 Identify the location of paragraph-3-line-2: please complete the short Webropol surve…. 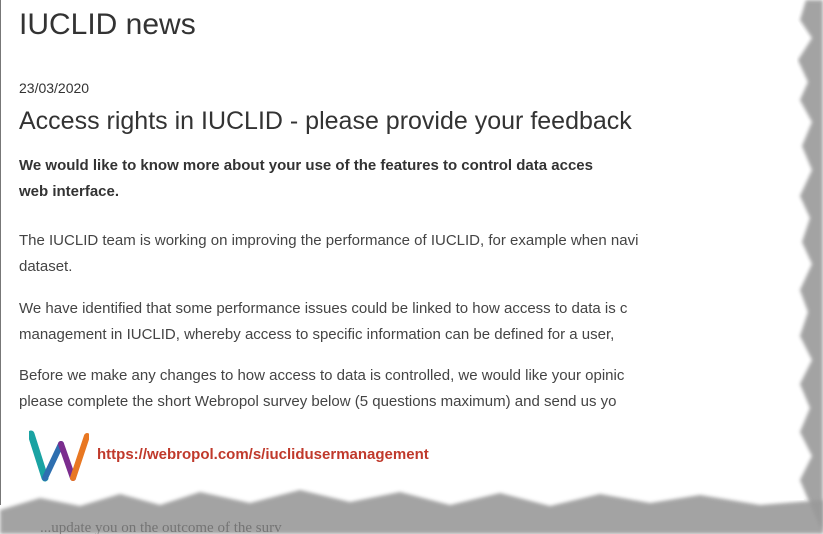
(318, 401).